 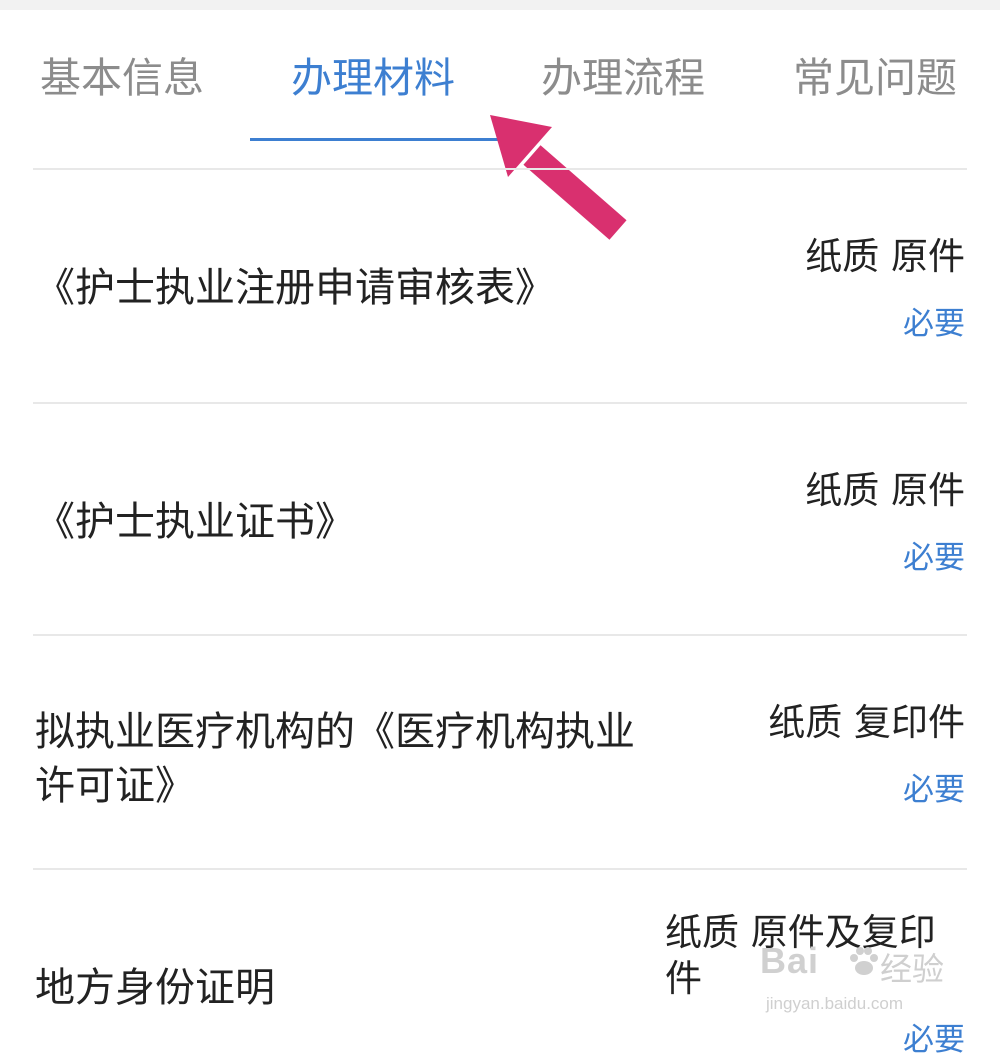 I want to click on tab-faq: 常见问题, so click(x=875, y=78).